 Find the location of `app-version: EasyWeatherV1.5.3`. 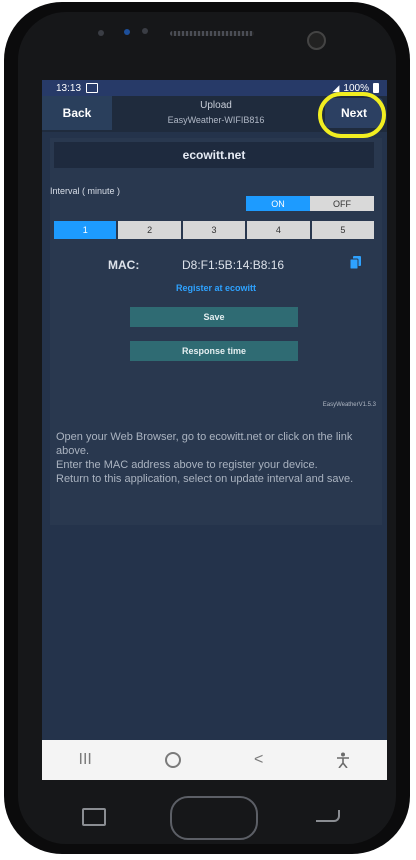

app-version: EasyWeatherV1.5.3 is located at coordinates (349, 405).